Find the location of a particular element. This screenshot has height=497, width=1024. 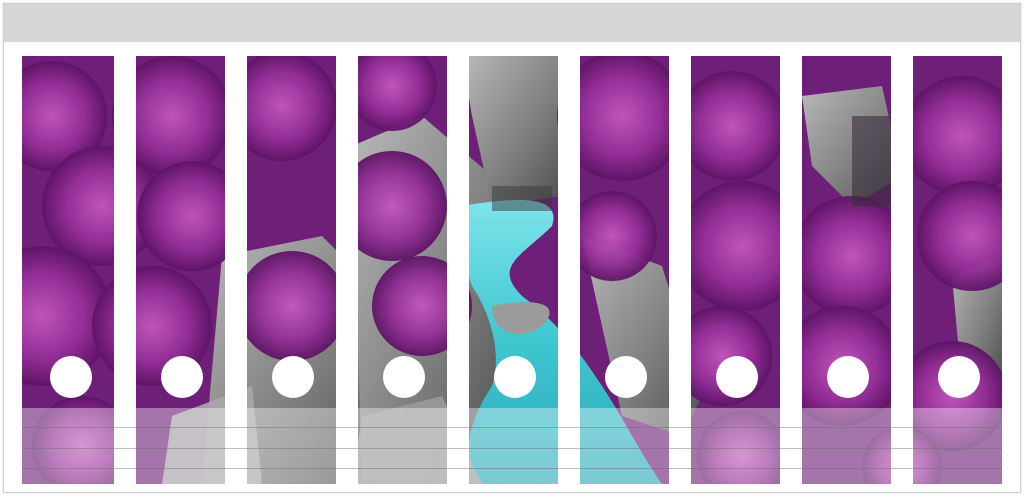

sheet-header-band is located at coordinates (512, 23).